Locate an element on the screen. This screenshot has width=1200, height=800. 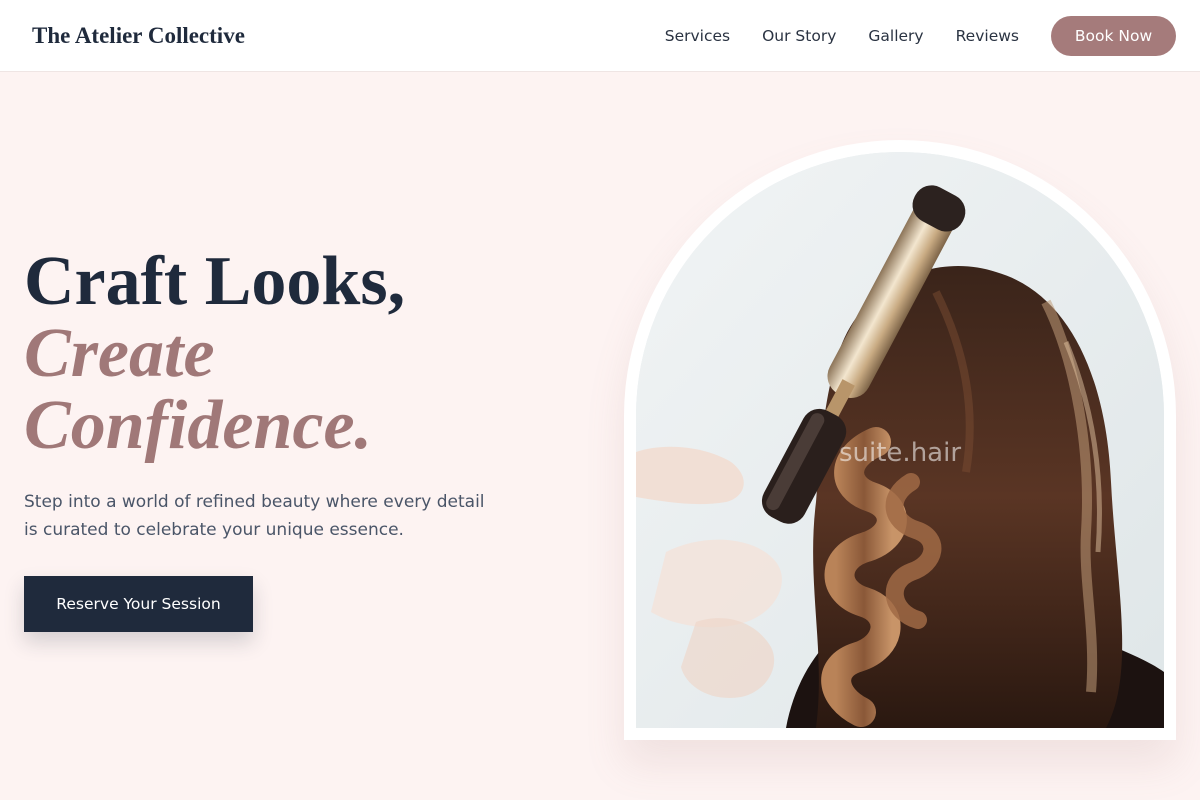
nav-link-our-story: Our Story is located at coordinates (799, 36).